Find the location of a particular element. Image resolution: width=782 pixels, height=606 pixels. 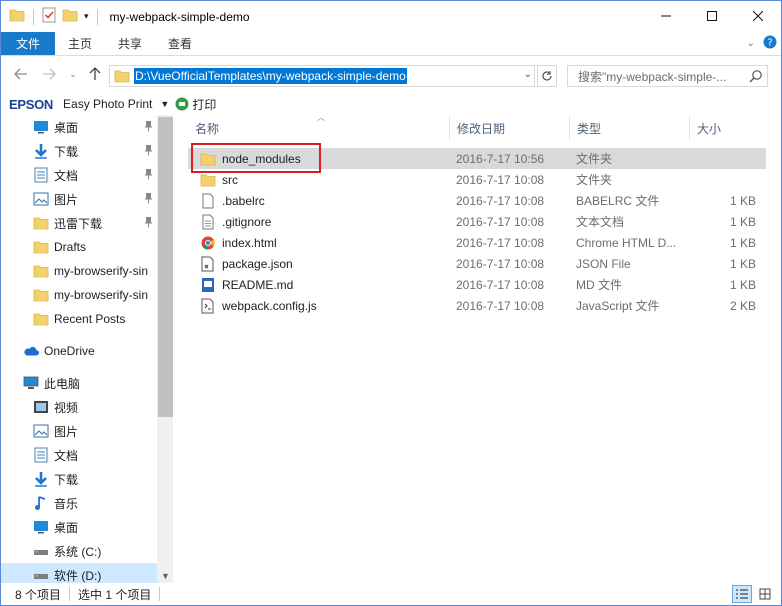

tab-home: 主页 is located at coordinates (80, 43).